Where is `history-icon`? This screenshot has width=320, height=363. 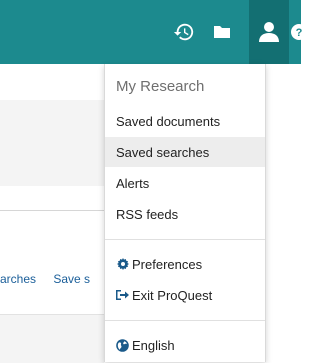 history-icon is located at coordinates (184, 32).